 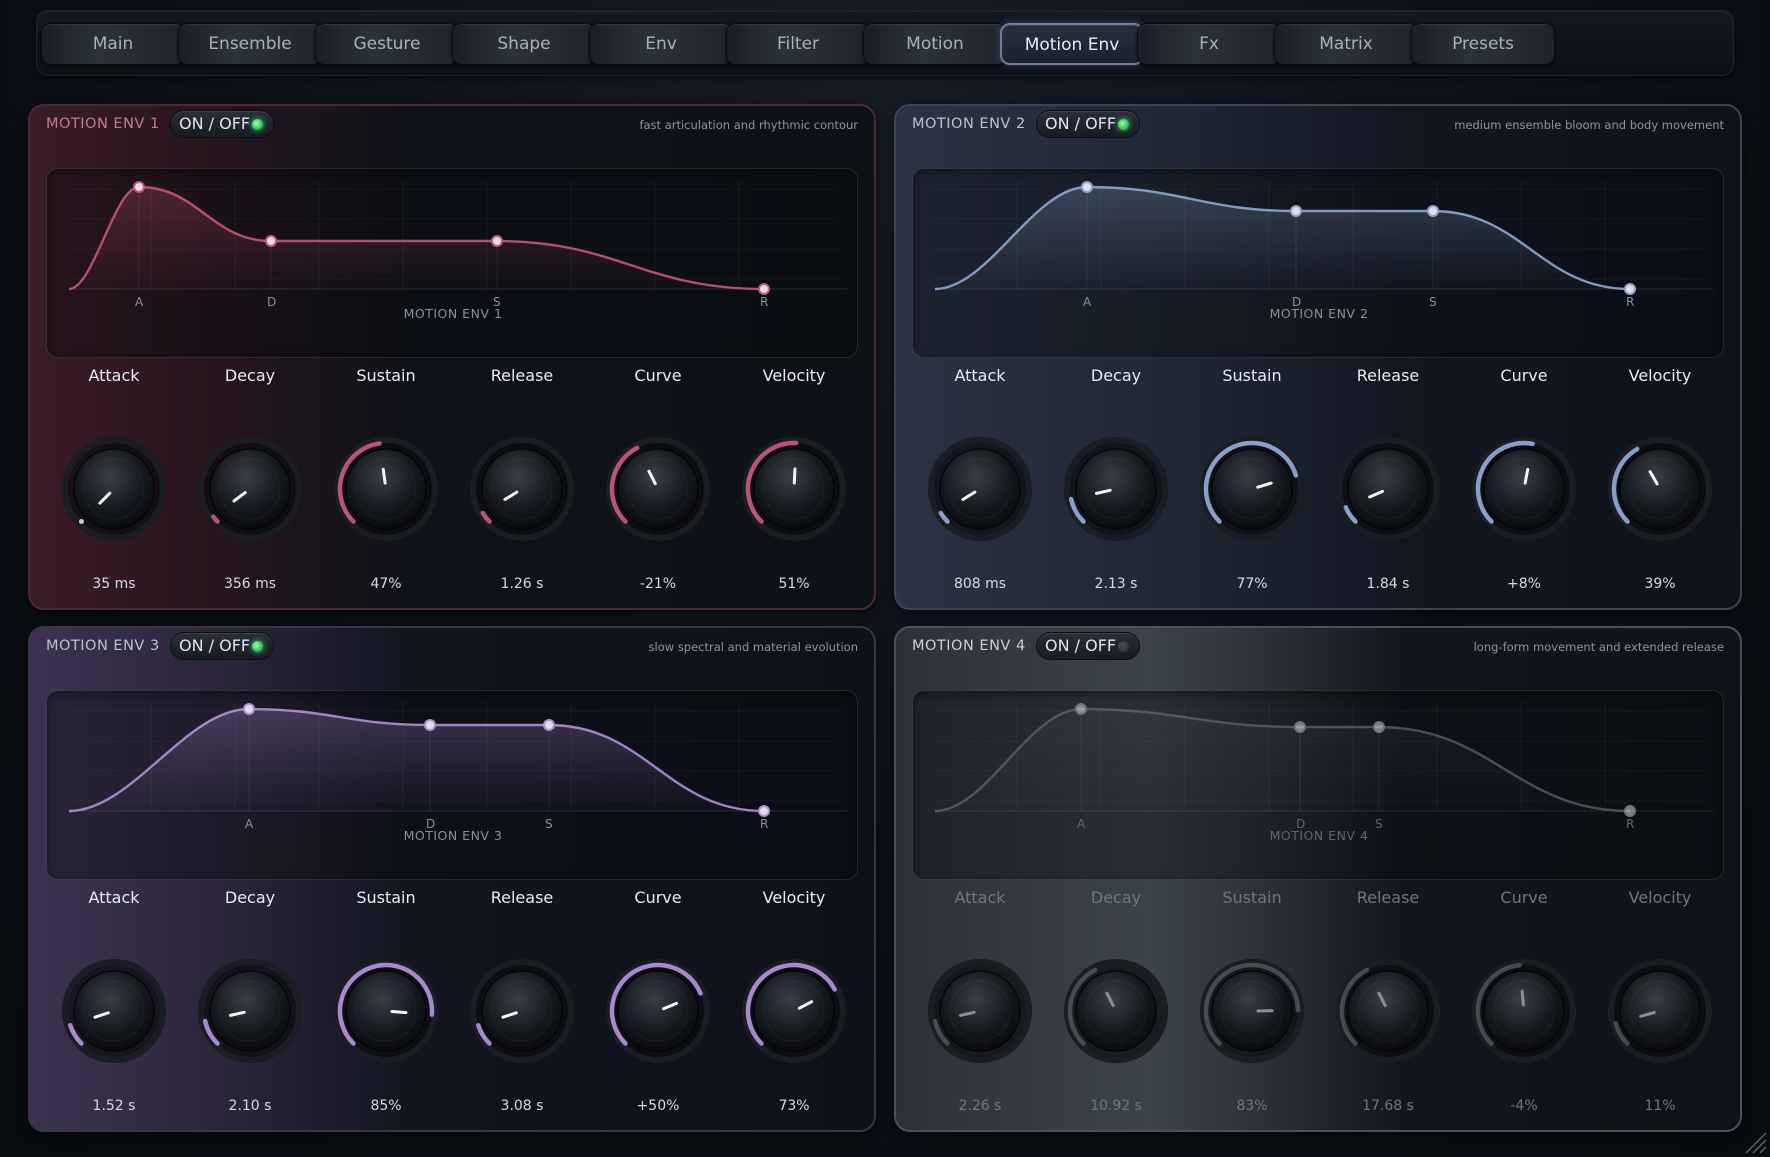 I want to click on knob-value-decay: 10.92 s, so click(x=1116, y=1106).